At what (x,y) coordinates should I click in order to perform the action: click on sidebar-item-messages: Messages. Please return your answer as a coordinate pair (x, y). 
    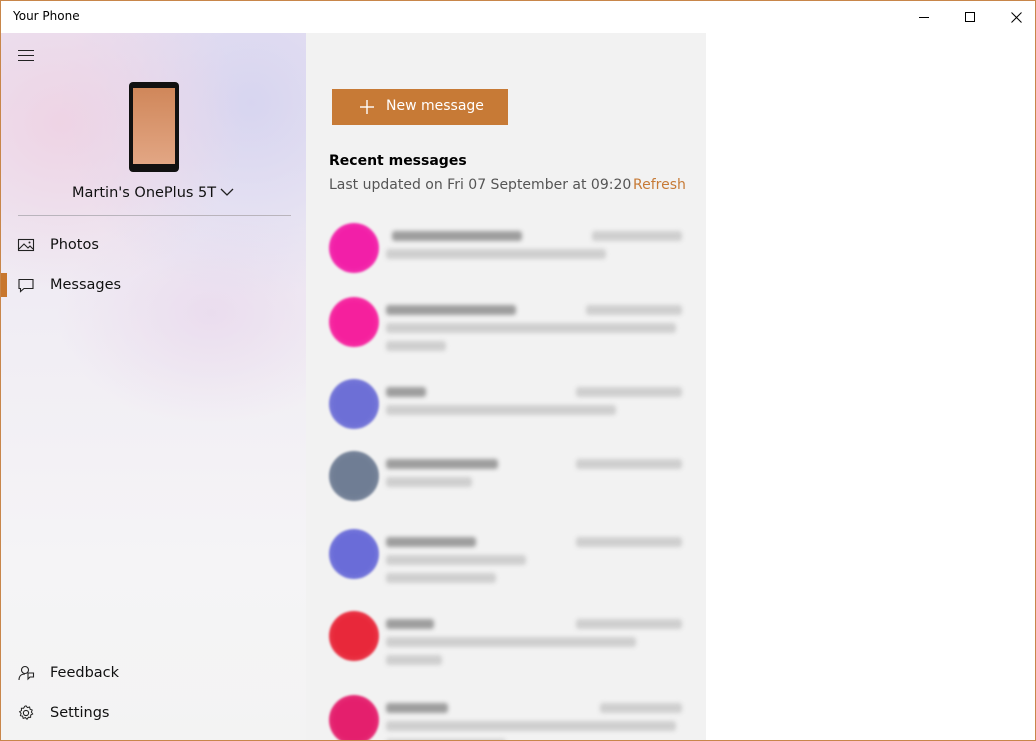
    Looking at the image, I should click on (153, 285).